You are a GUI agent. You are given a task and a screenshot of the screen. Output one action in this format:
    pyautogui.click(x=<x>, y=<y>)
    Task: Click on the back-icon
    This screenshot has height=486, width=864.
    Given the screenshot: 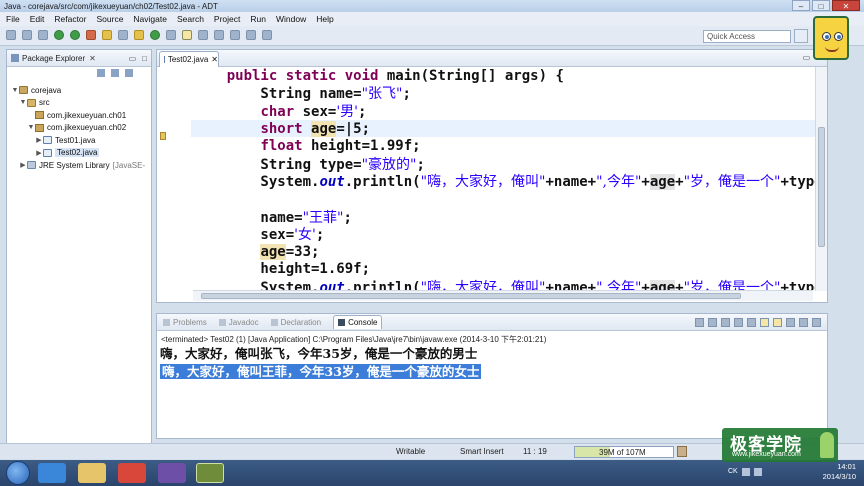 What is the action you would take?
    pyautogui.click(x=251, y=35)
    